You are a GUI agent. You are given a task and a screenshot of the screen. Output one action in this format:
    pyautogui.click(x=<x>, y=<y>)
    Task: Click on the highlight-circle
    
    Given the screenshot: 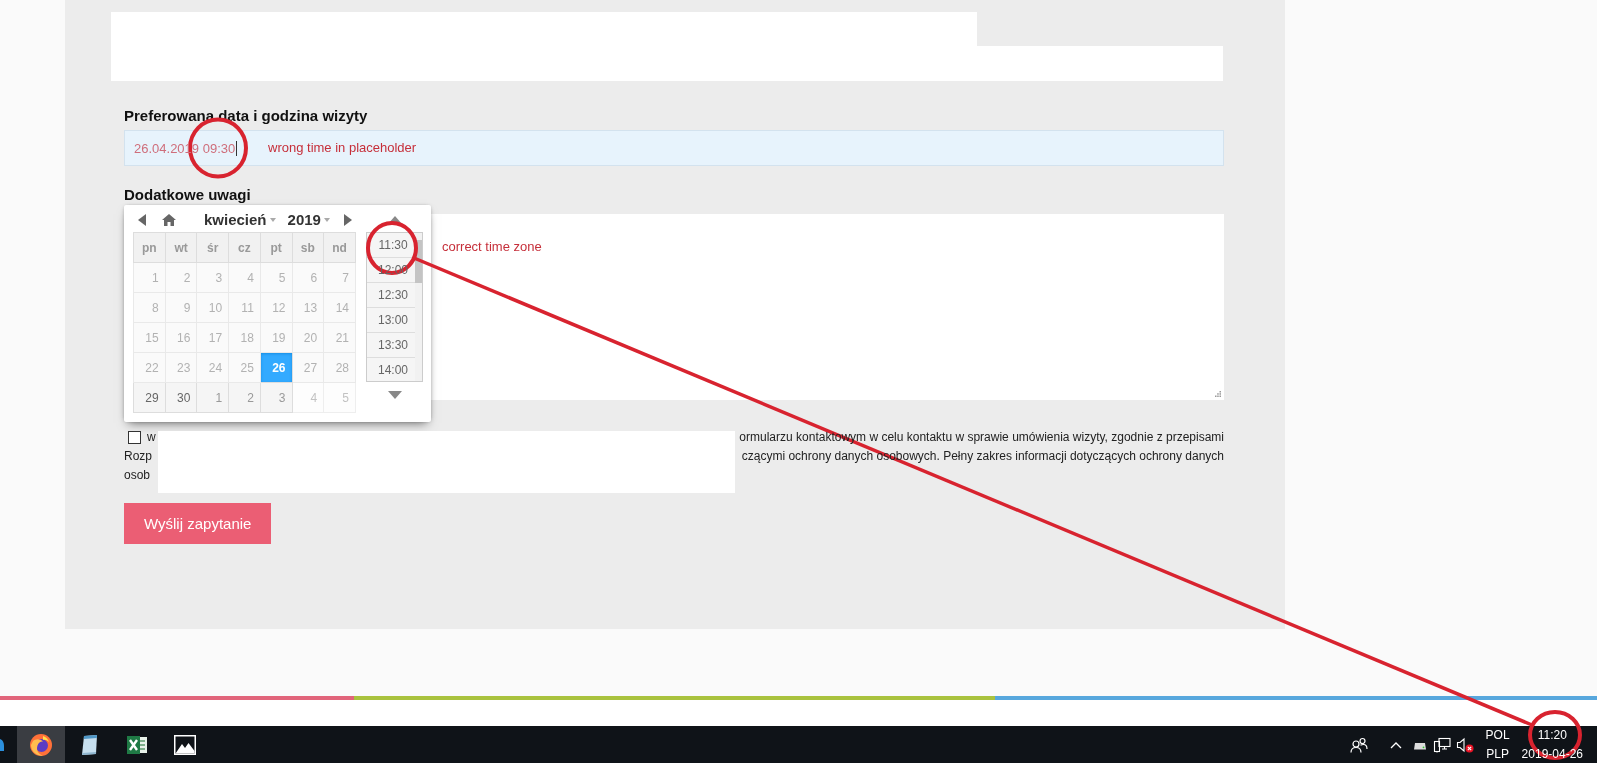 What is the action you would take?
    pyautogui.click(x=392, y=248)
    